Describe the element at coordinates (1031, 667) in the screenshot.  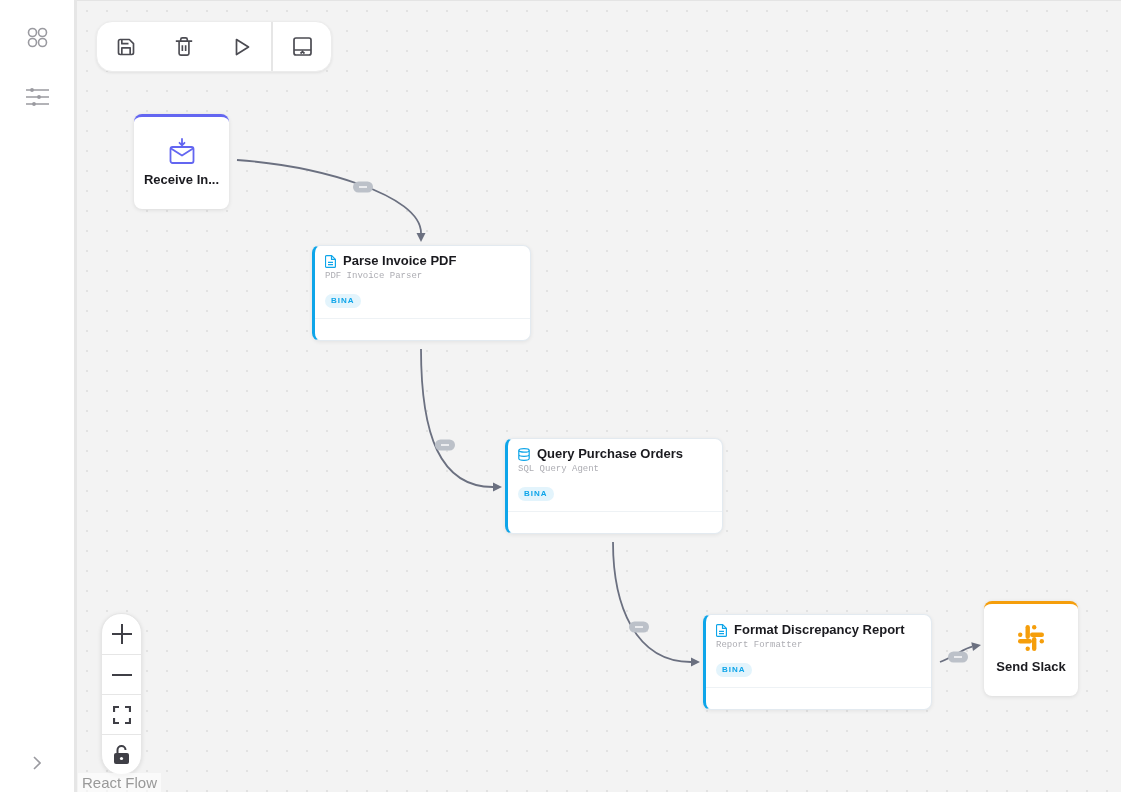
I see `node-label: Send Slack` at that location.